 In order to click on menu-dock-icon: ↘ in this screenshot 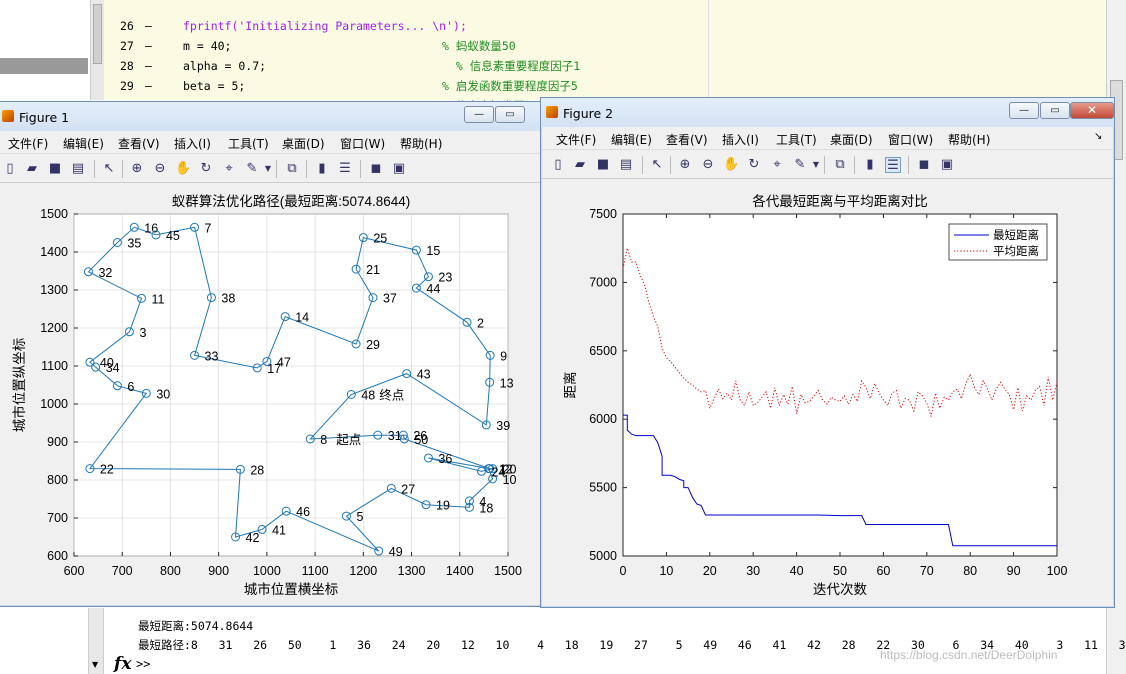, I will do `click(1098, 136)`.